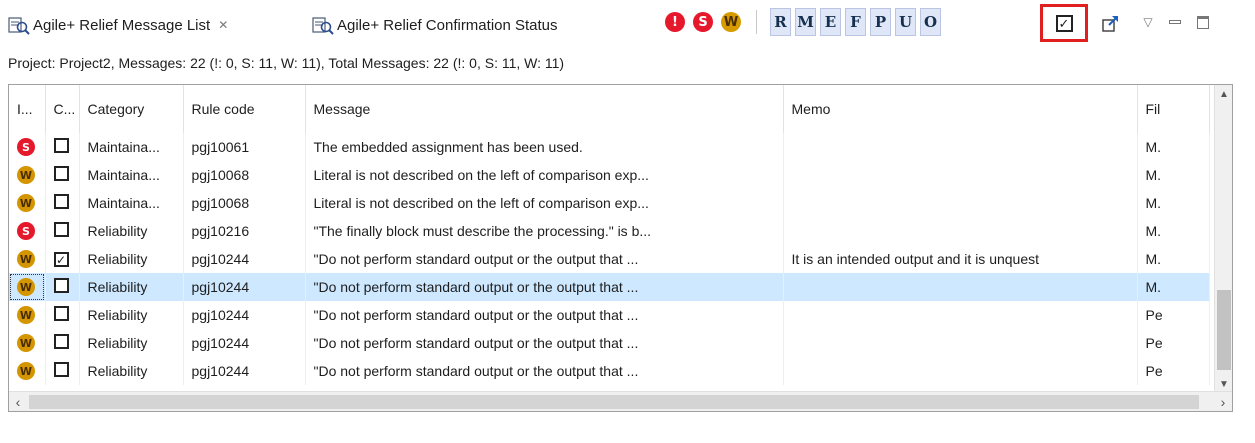 This screenshot has width=1255, height=443. What do you see at coordinates (1111, 23) in the screenshot?
I see `export-button` at bounding box center [1111, 23].